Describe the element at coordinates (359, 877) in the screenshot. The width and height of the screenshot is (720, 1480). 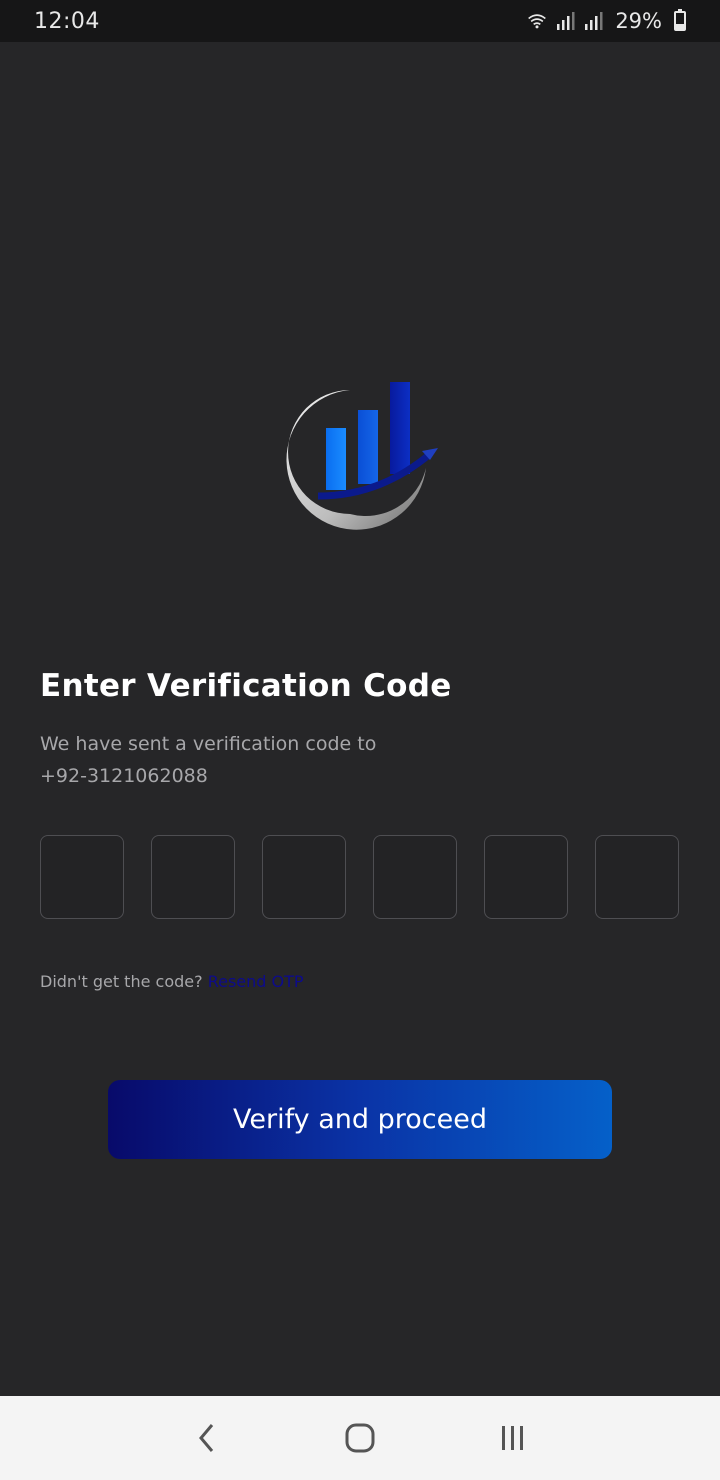
I see `otp-input-row` at that location.